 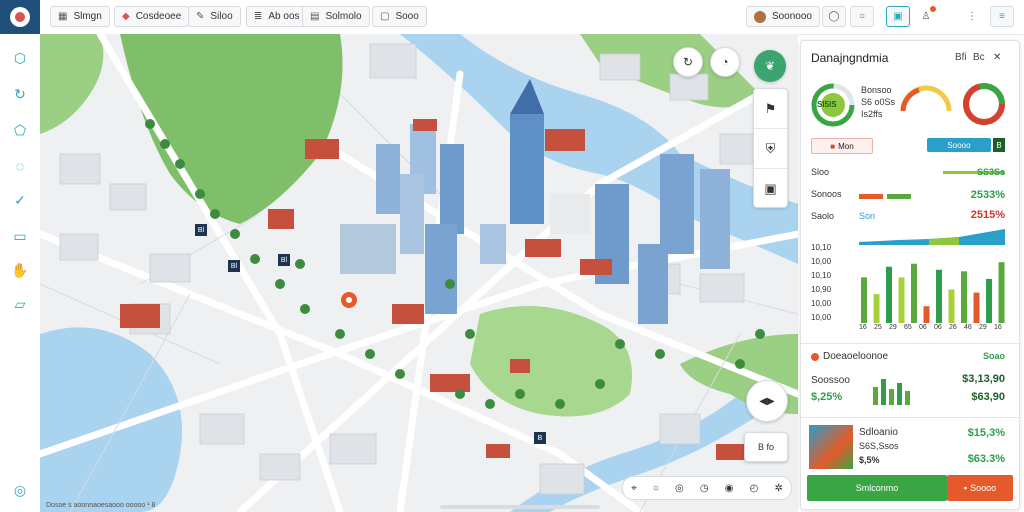 I want to click on kpi-ring-red, so click(x=984, y=104).